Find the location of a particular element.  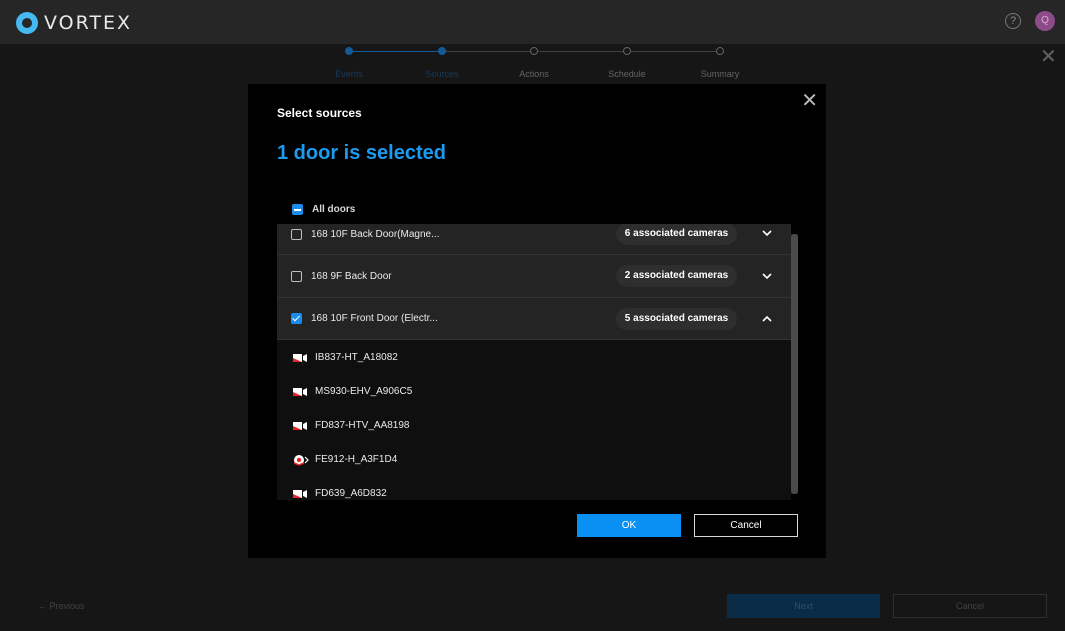

camera-name: FD837-HTV_AA8198 is located at coordinates (362, 425).